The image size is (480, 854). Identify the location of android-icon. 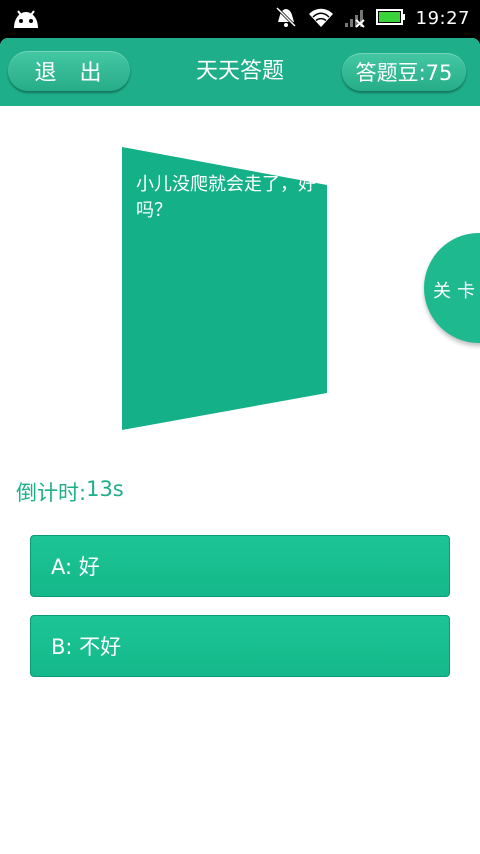
(26, 19).